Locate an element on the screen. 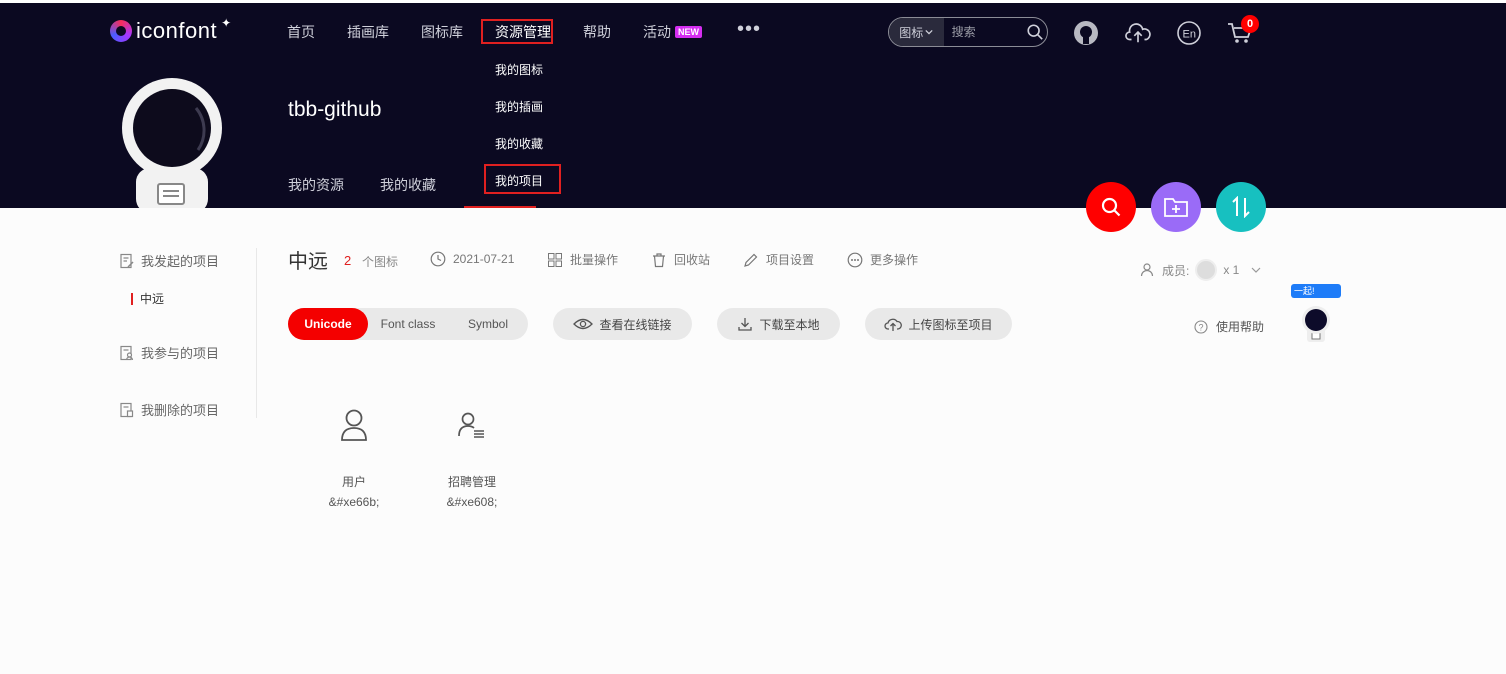 This screenshot has width=1506, height=674. sidebar-deleted-projects: 我删除的项目 is located at coordinates (169, 409).